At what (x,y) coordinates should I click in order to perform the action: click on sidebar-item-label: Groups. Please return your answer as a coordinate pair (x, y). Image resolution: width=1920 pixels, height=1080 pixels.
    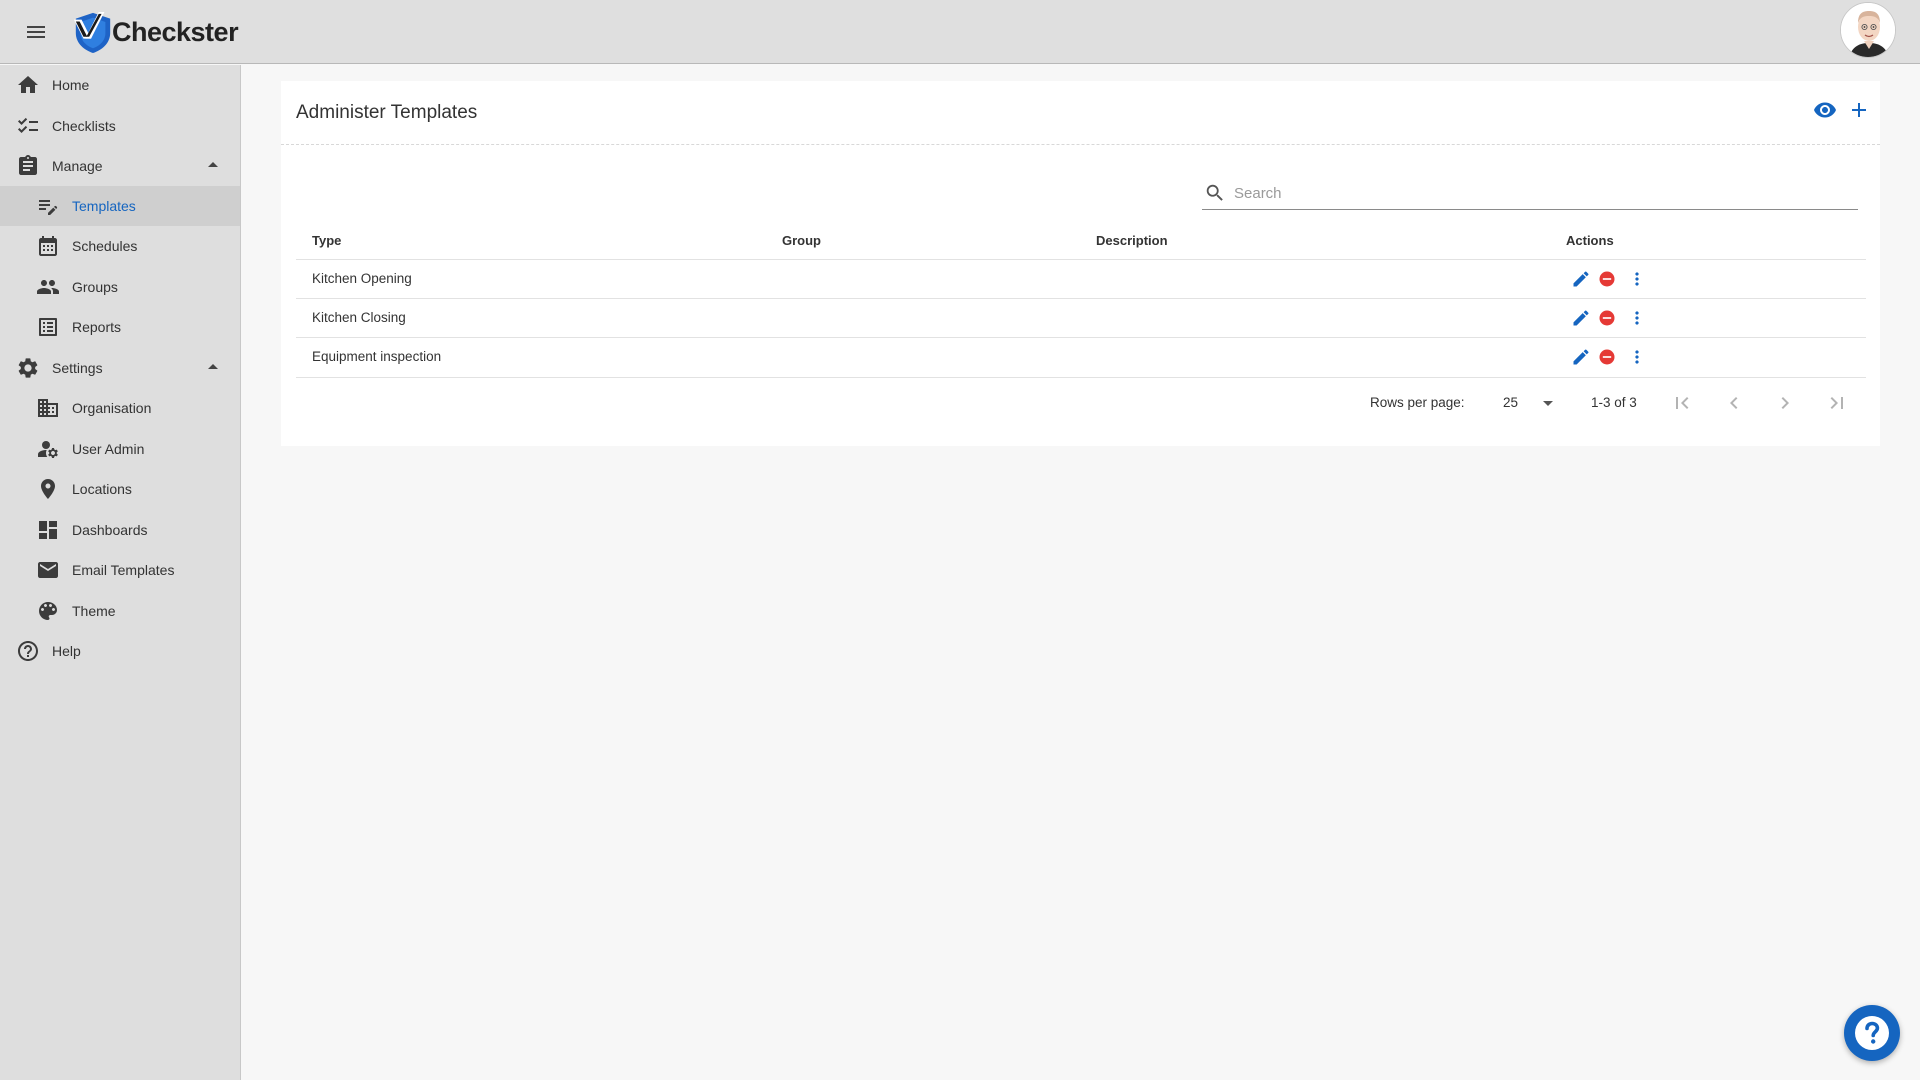
    Looking at the image, I should click on (95, 287).